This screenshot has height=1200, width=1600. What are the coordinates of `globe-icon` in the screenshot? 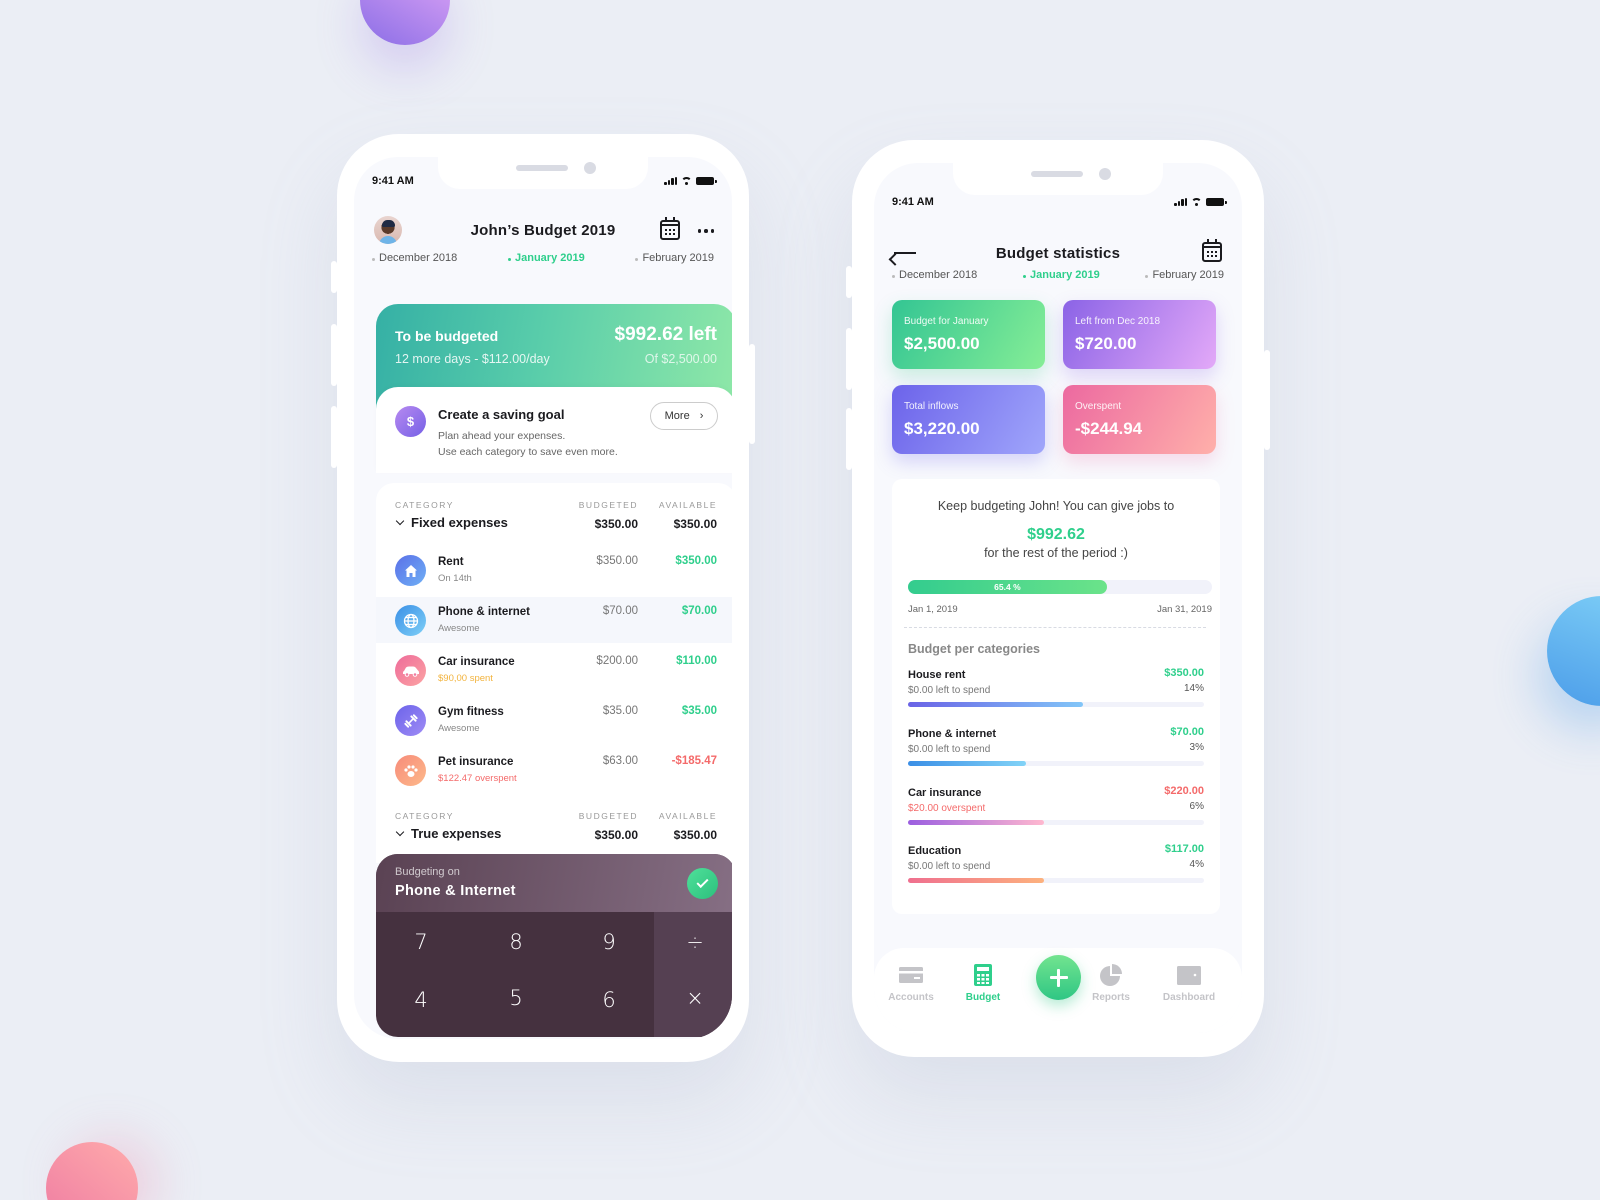 It's located at (410, 620).